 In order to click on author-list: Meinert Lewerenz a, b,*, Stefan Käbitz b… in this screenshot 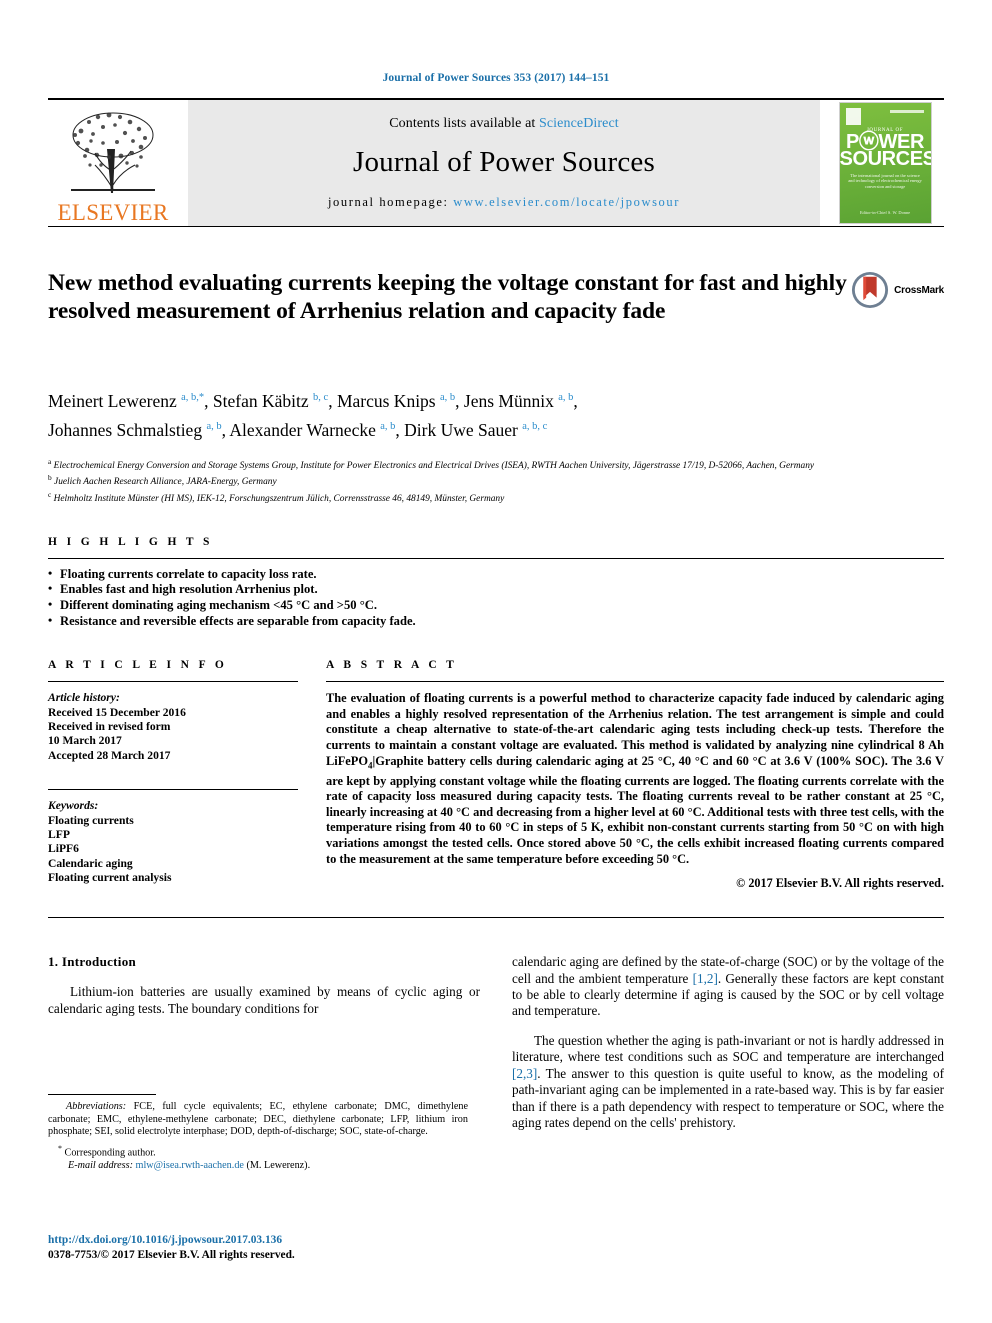, I will do `click(313, 415)`.